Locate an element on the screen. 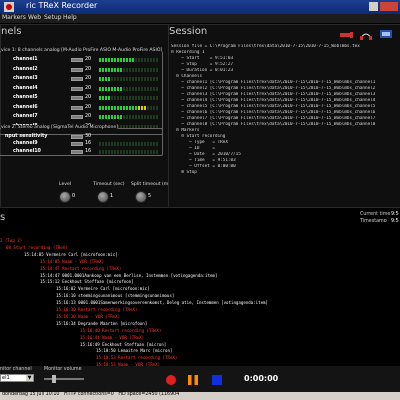 The image size is (400, 400). level-meter is located at coordinates (129, 152).